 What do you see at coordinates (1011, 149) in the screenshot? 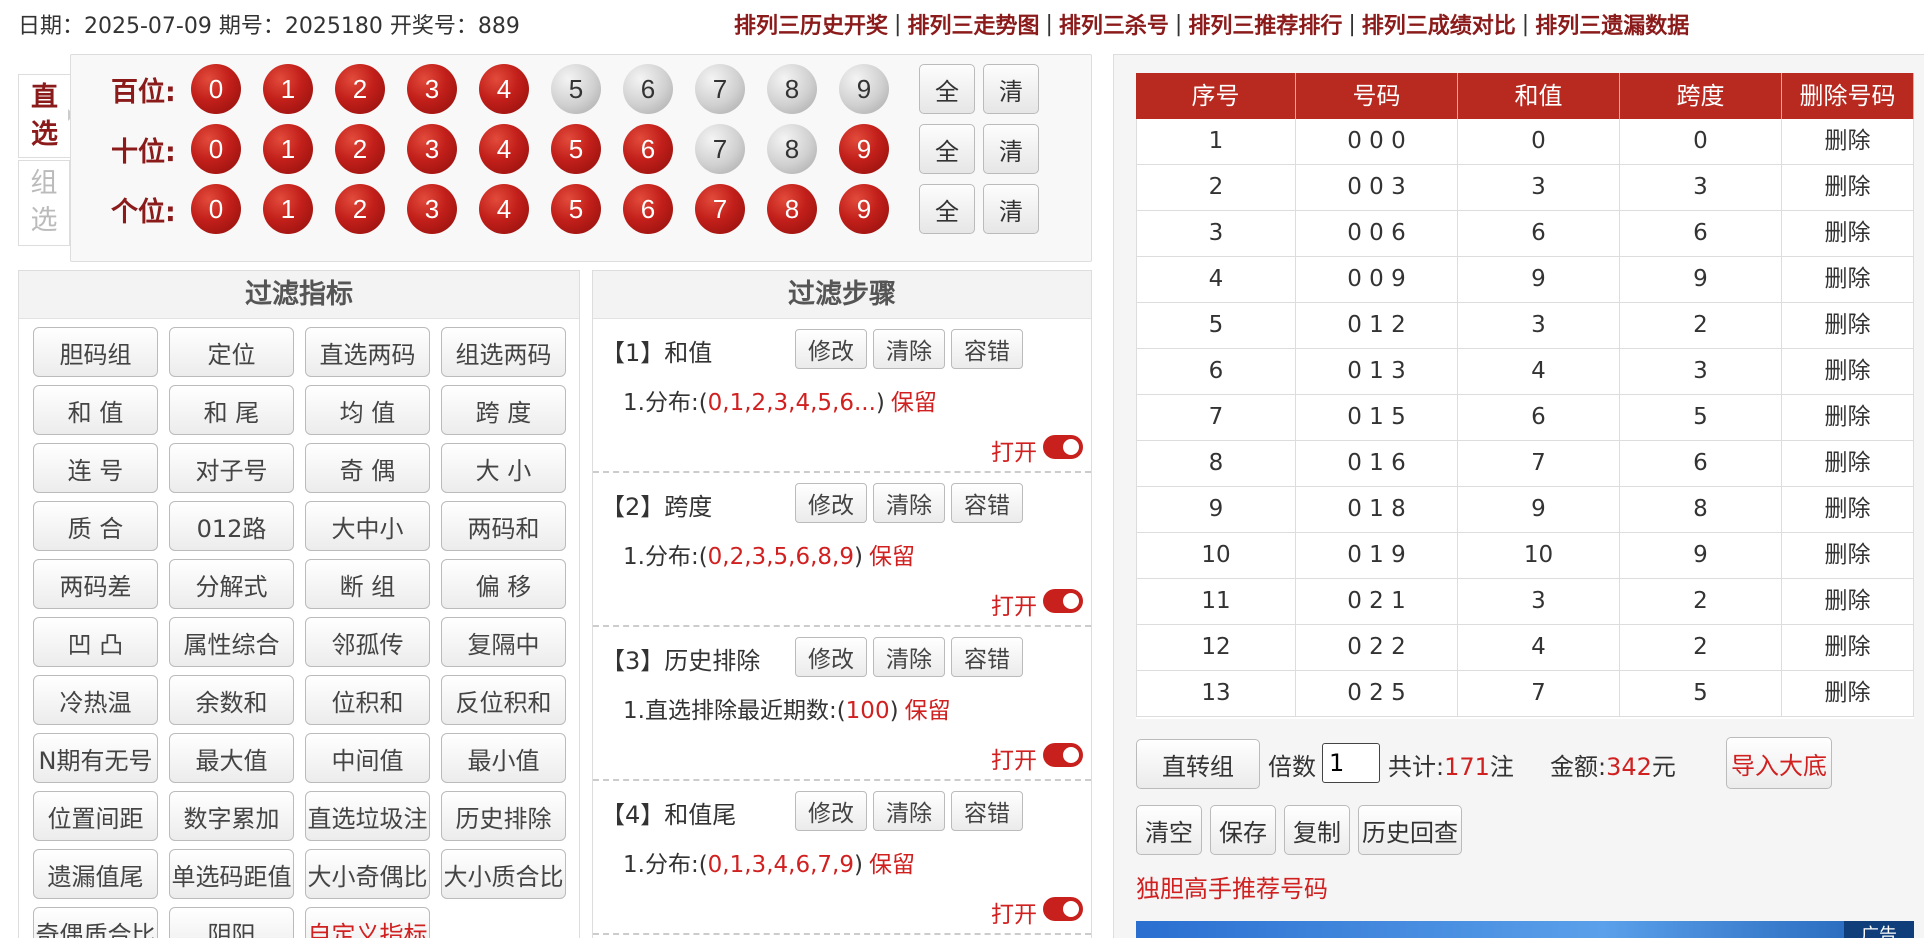
I see `clear-row-button: 清` at bounding box center [1011, 149].